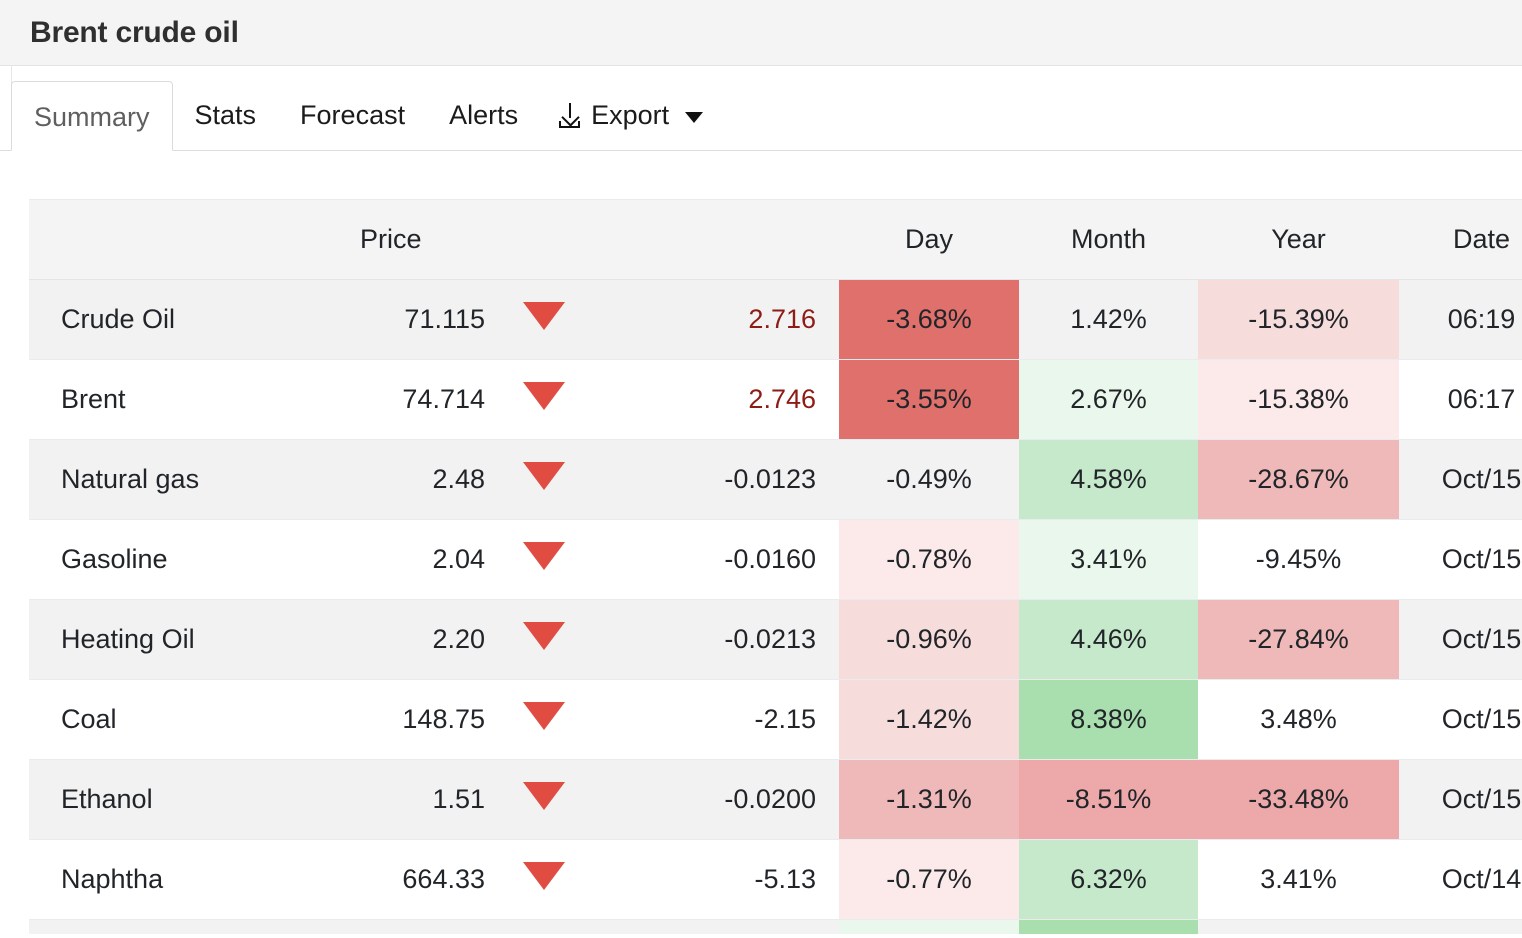 This screenshot has height=938, width=1522. I want to click on cell-month-change: 1.42%, so click(1108, 319).